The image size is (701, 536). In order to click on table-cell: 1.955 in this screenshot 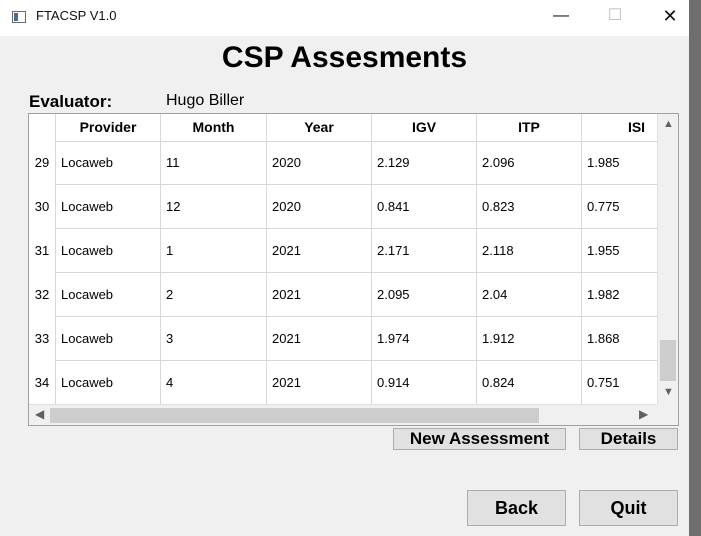, I will do `click(619, 251)`.